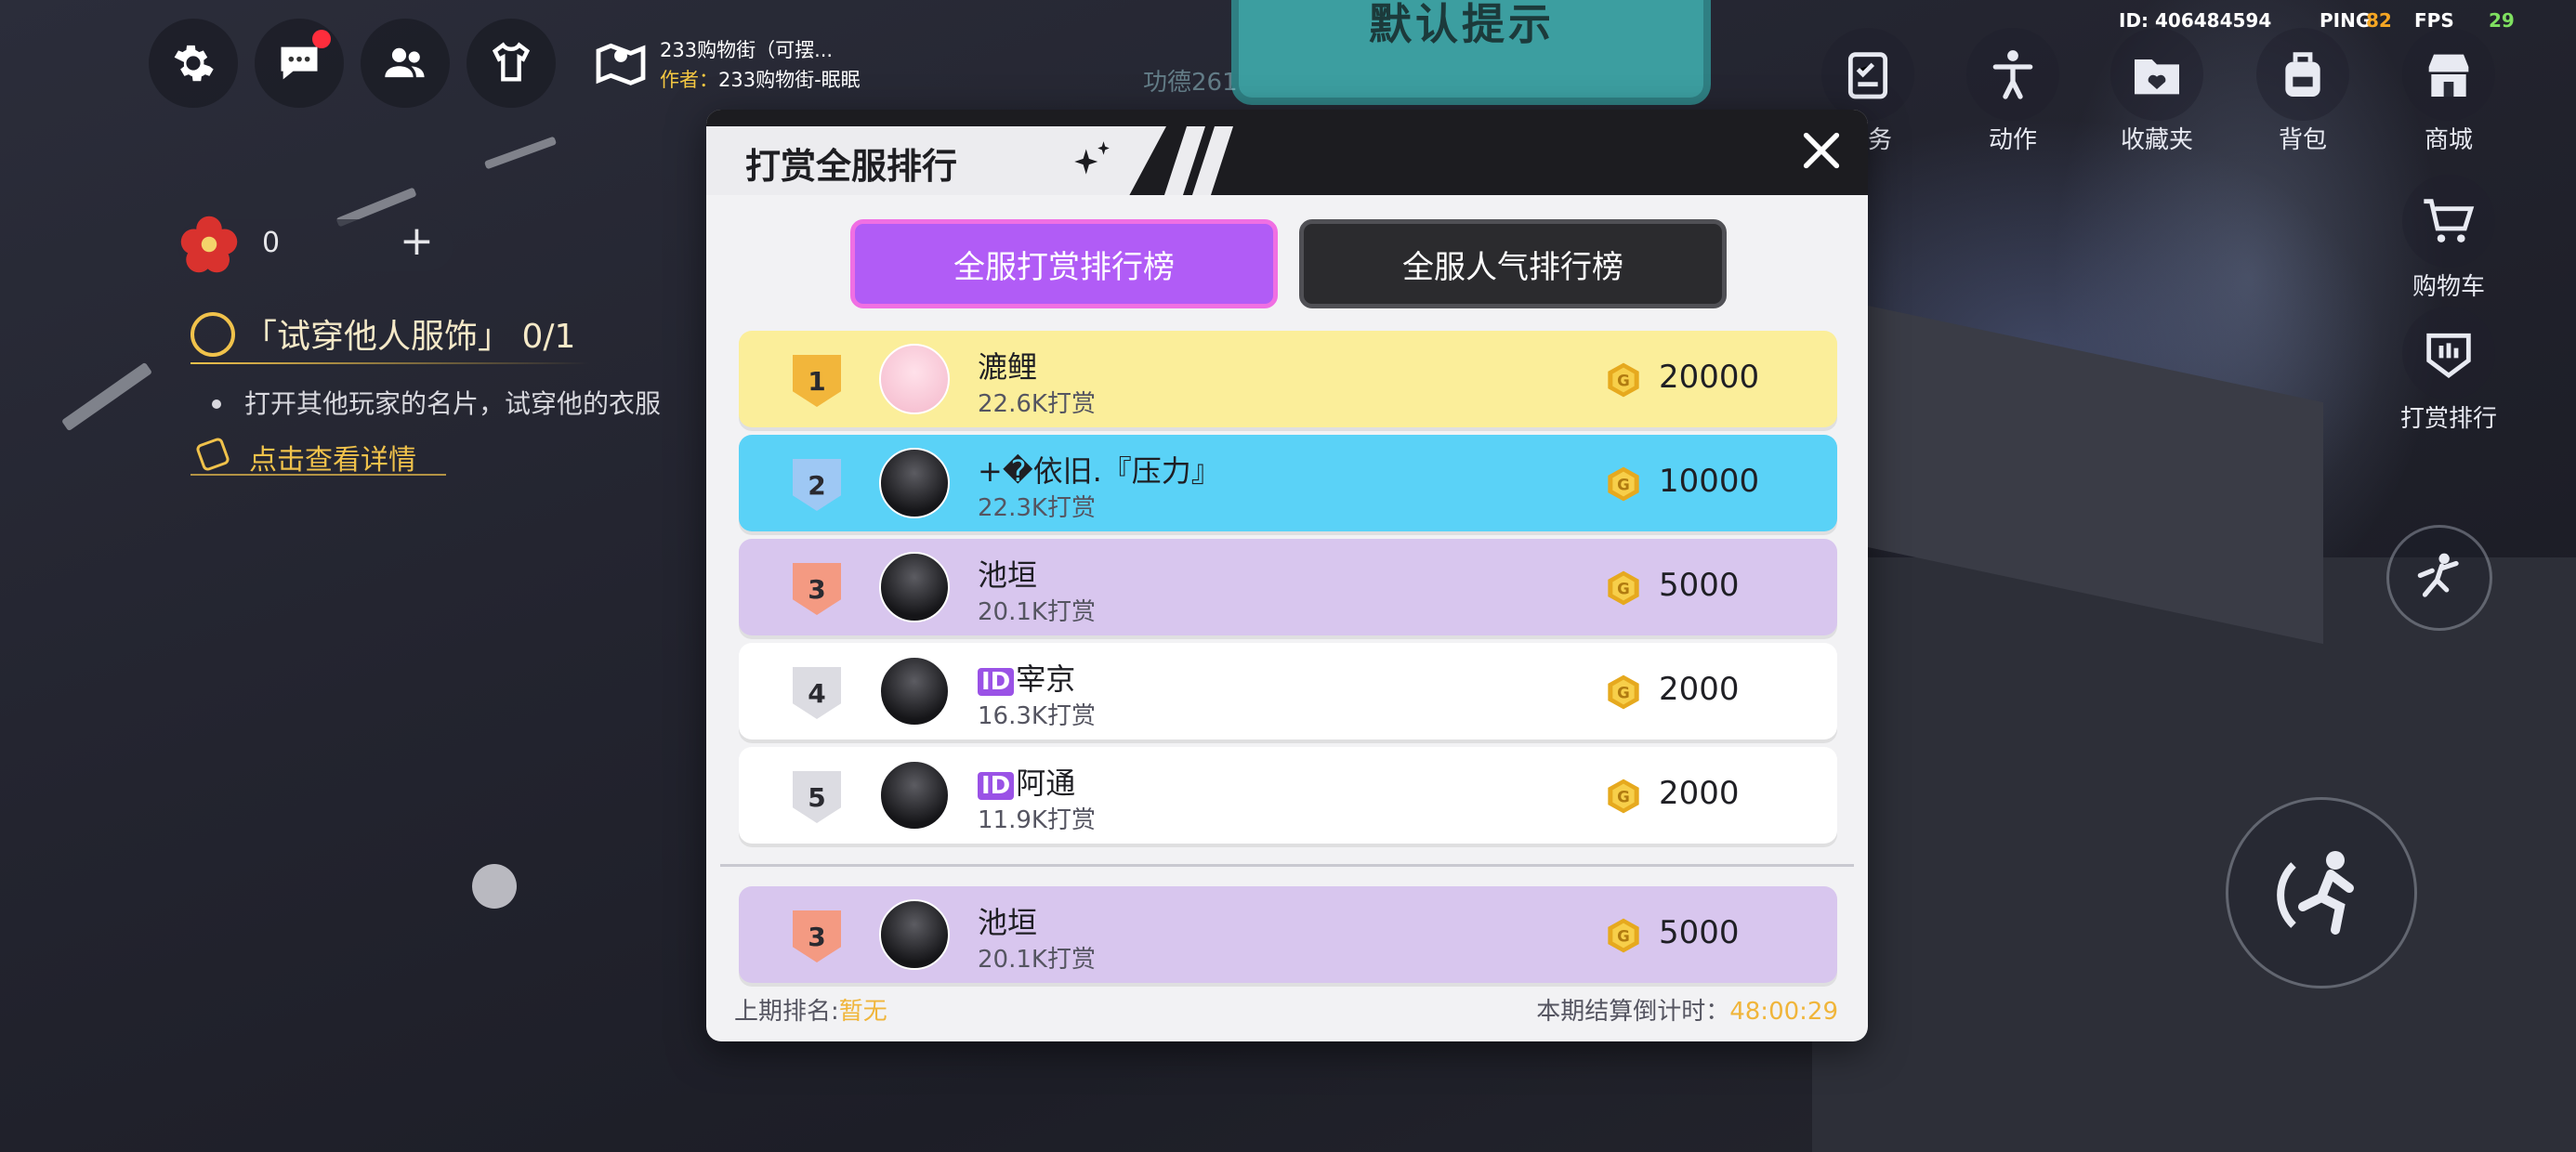  I want to click on sprint-icon, so click(2315, 893).